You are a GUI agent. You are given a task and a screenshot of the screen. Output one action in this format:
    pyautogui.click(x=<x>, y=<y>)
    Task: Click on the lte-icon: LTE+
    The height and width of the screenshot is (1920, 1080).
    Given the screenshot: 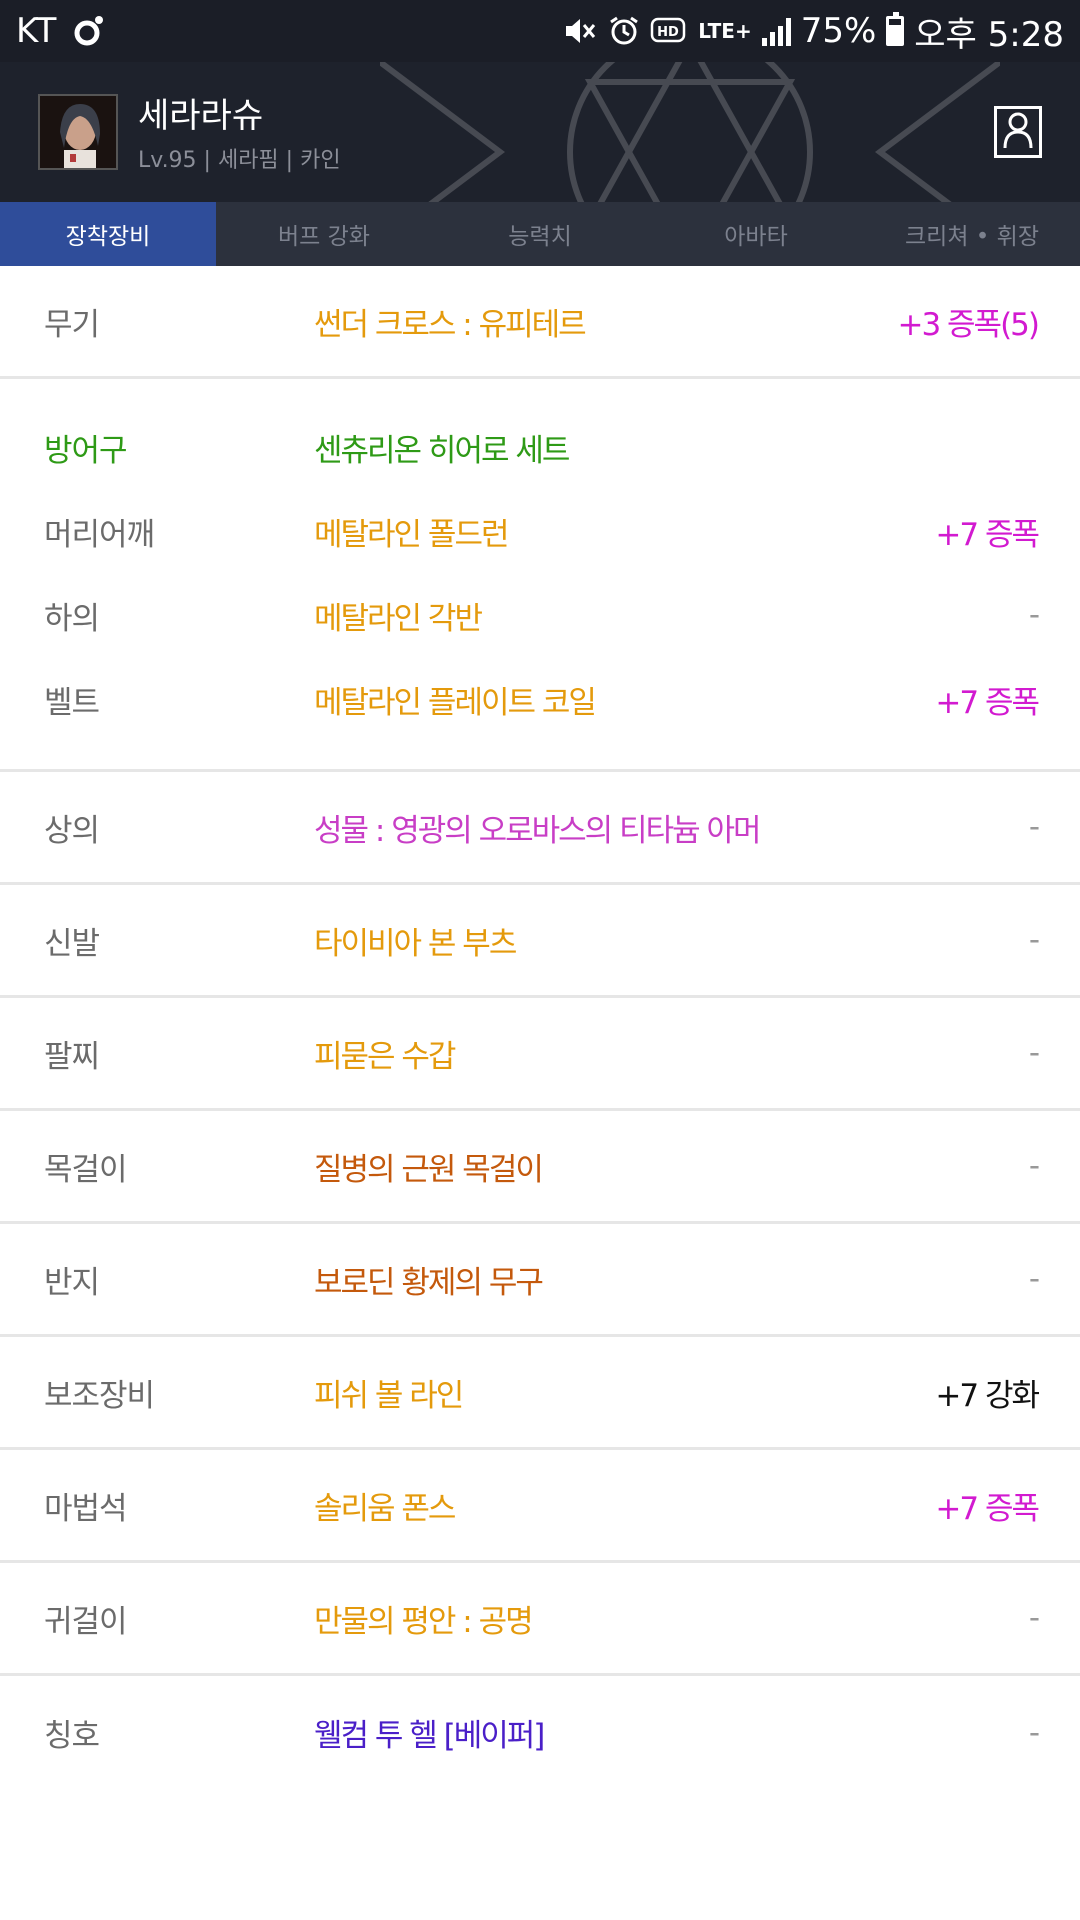 What is the action you would take?
    pyautogui.click(x=725, y=31)
    